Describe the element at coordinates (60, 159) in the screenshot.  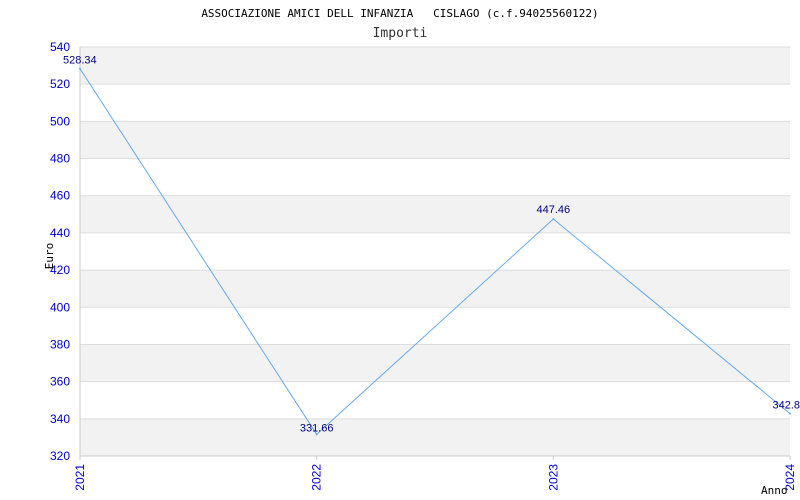
I see `y-tick-label: 480` at that location.